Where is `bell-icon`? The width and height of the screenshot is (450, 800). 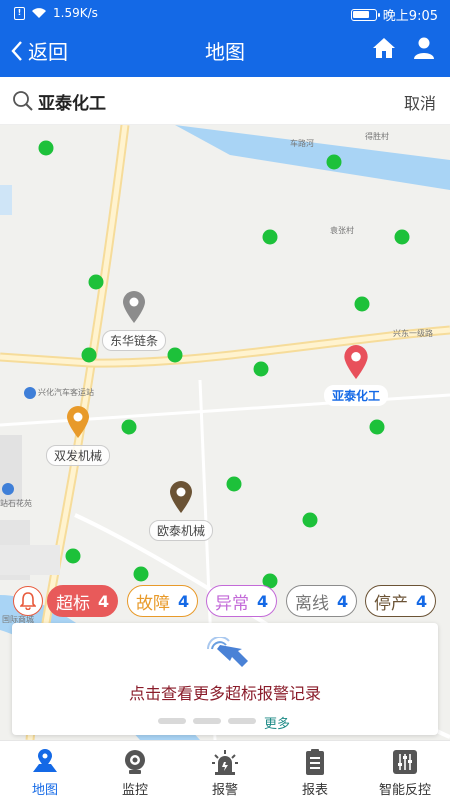 bell-icon is located at coordinates (28, 601).